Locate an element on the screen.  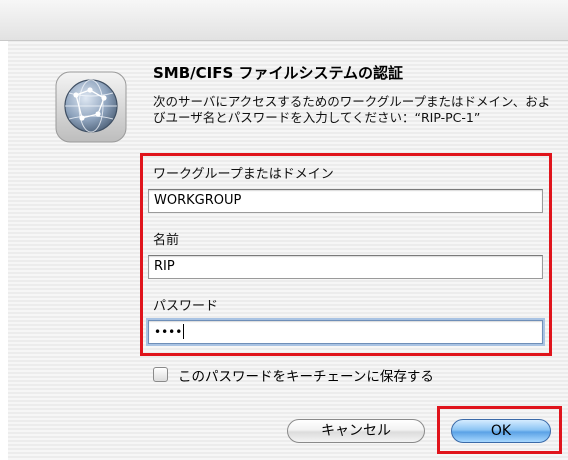
password-field: •••• is located at coordinates (345, 332).